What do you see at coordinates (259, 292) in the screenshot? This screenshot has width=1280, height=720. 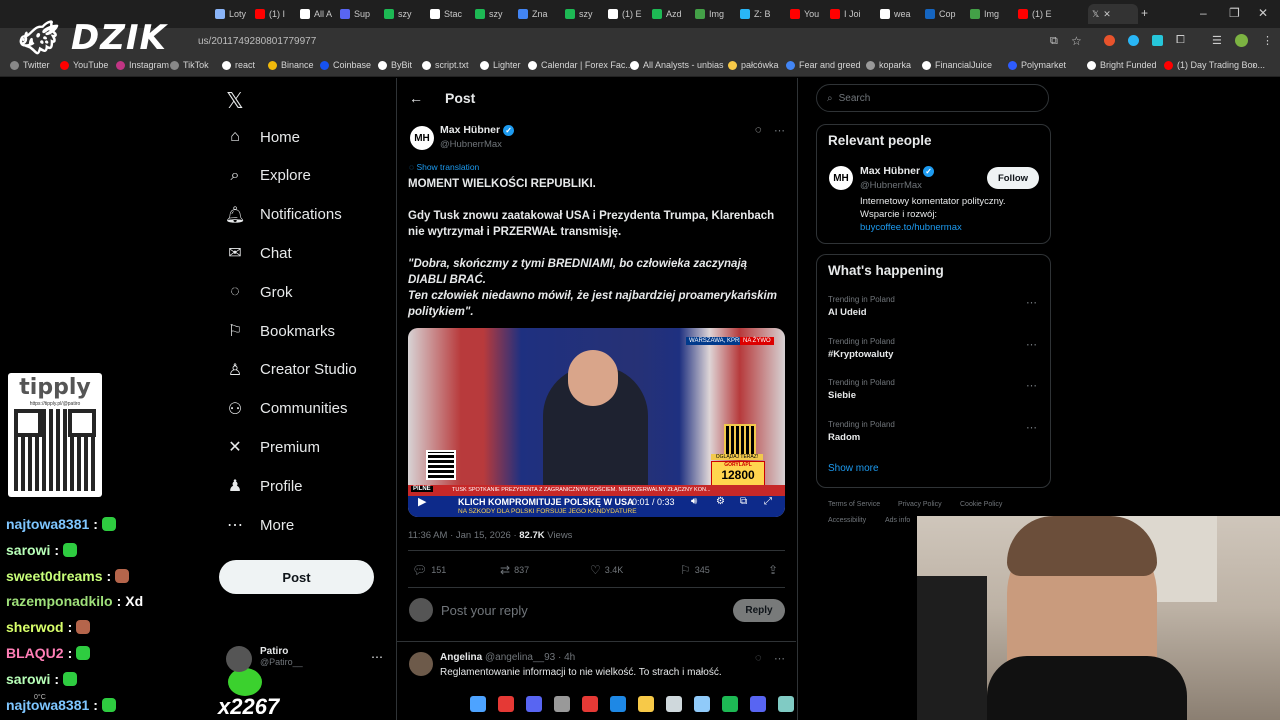 I see `nav-item-grok: ◌ Grok` at bounding box center [259, 292].